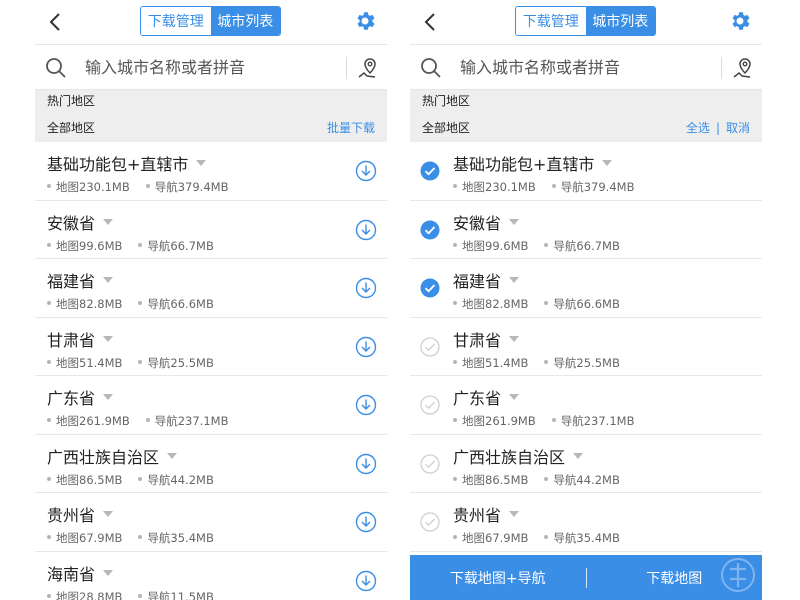 The image size is (800, 600). I want to click on nav-size: 导航25.5MB, so click(582, 363).